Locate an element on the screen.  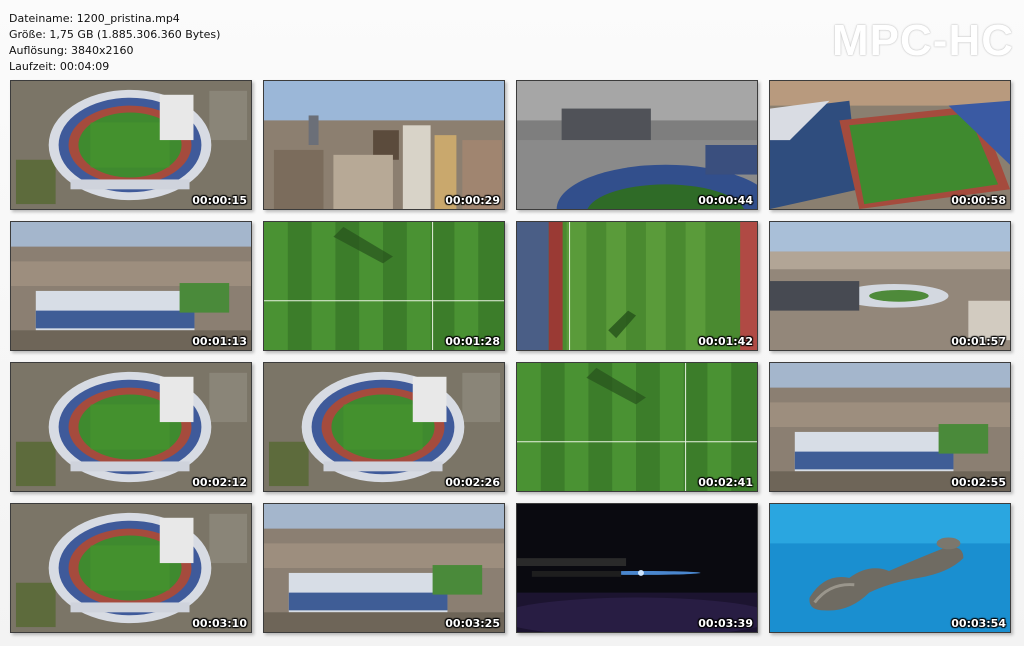
thumbnail-stadium-stand-top: 00:00:44 is located at coordinates (637, 145).